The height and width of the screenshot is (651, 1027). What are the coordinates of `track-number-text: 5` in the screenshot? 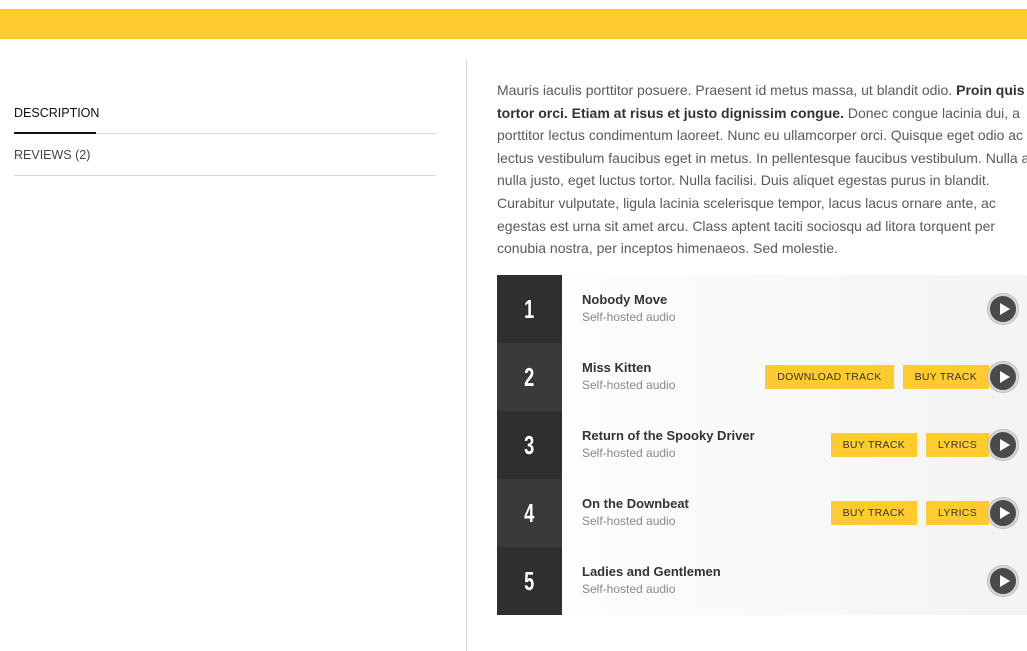 It's located at (529, 581).